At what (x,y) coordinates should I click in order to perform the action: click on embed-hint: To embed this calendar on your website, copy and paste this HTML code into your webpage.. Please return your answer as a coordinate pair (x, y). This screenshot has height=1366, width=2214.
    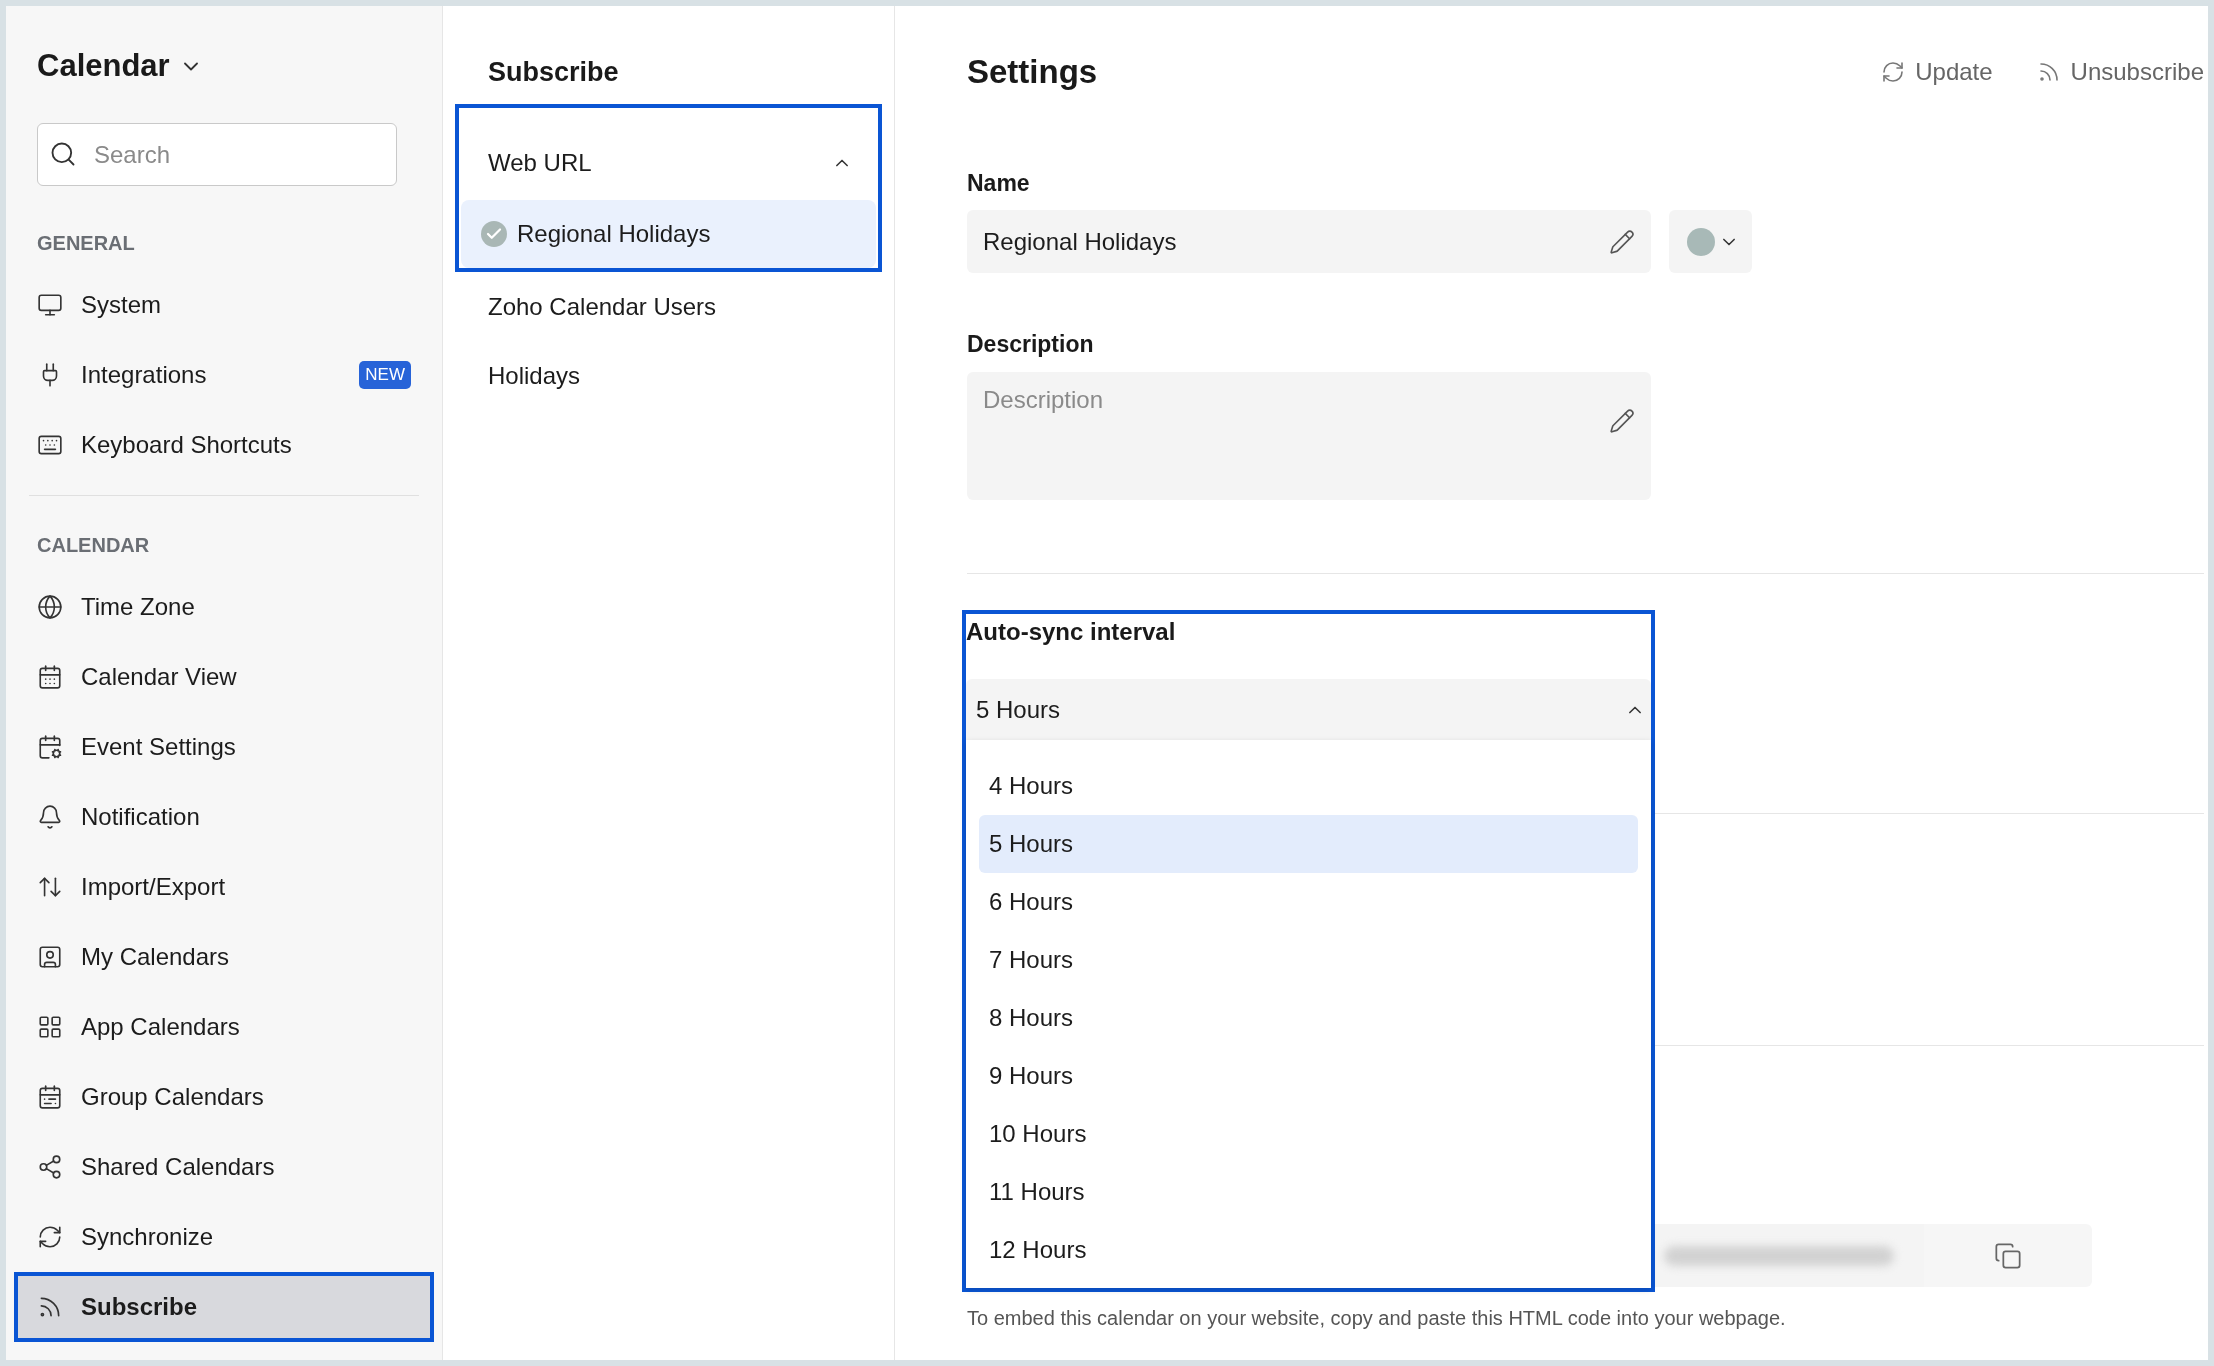
    Looking at the image, I should click on (1377, 1318).